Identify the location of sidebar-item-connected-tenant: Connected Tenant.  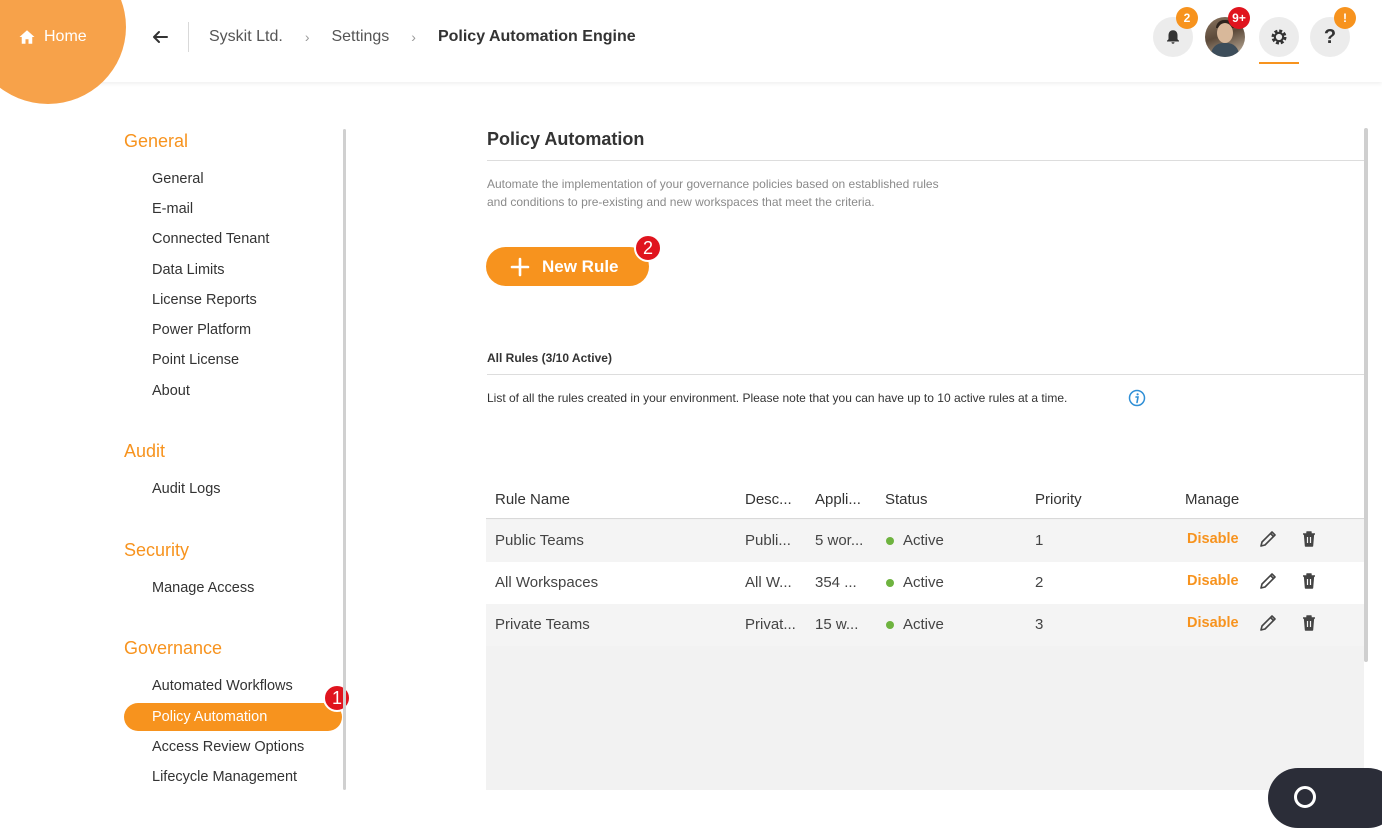
(210, 239).